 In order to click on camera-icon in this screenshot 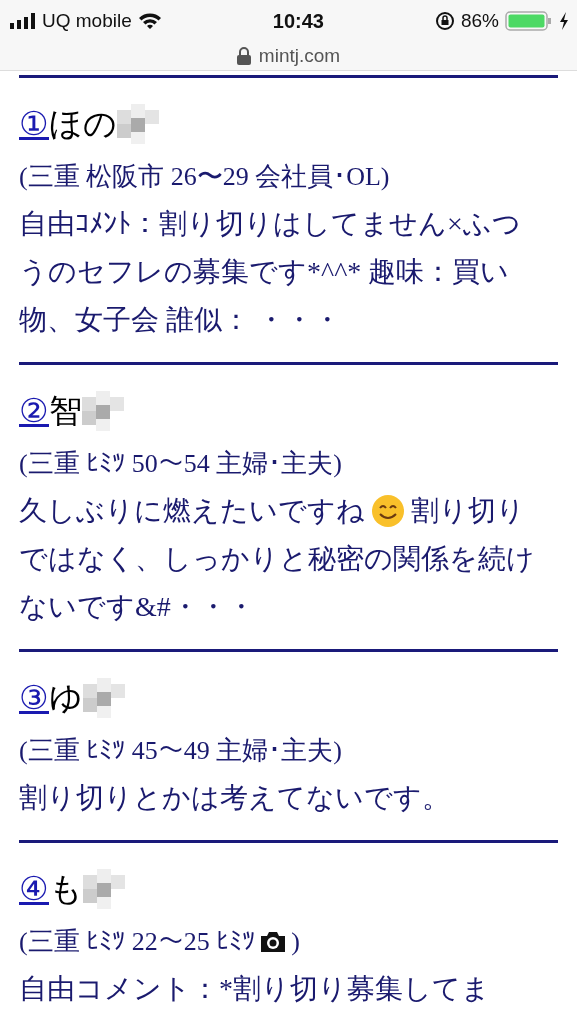, I will do `click(273, 942)`.